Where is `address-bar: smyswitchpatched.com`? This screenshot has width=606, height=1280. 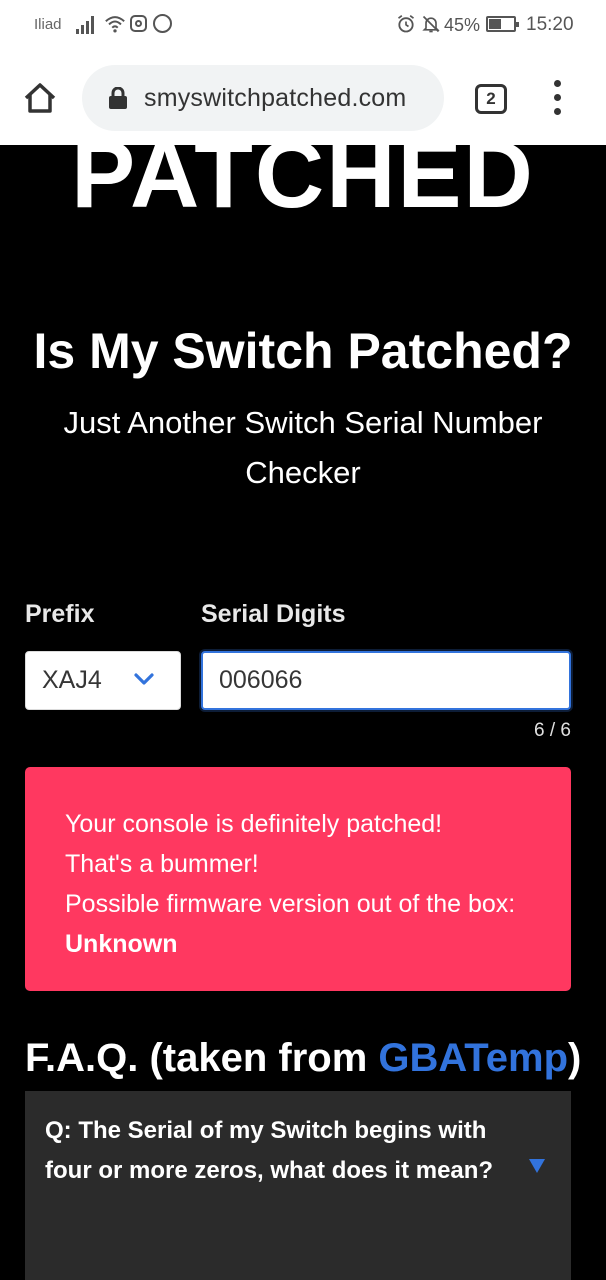 address-bar: smyswitchpatched.com is located at coordinates (263, 98).